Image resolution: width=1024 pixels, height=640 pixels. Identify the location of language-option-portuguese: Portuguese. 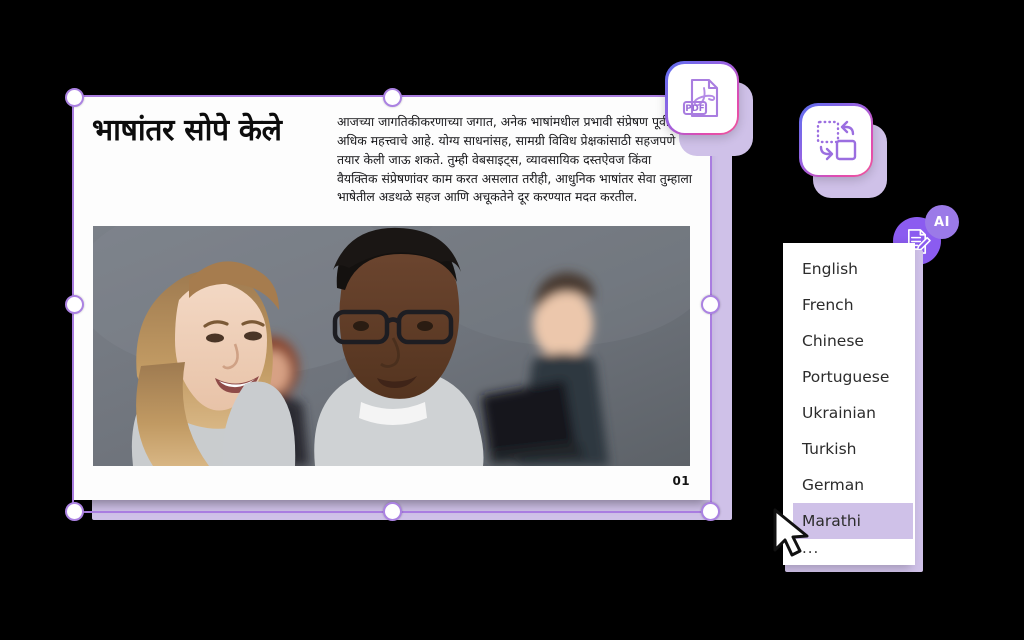
(849, 377).